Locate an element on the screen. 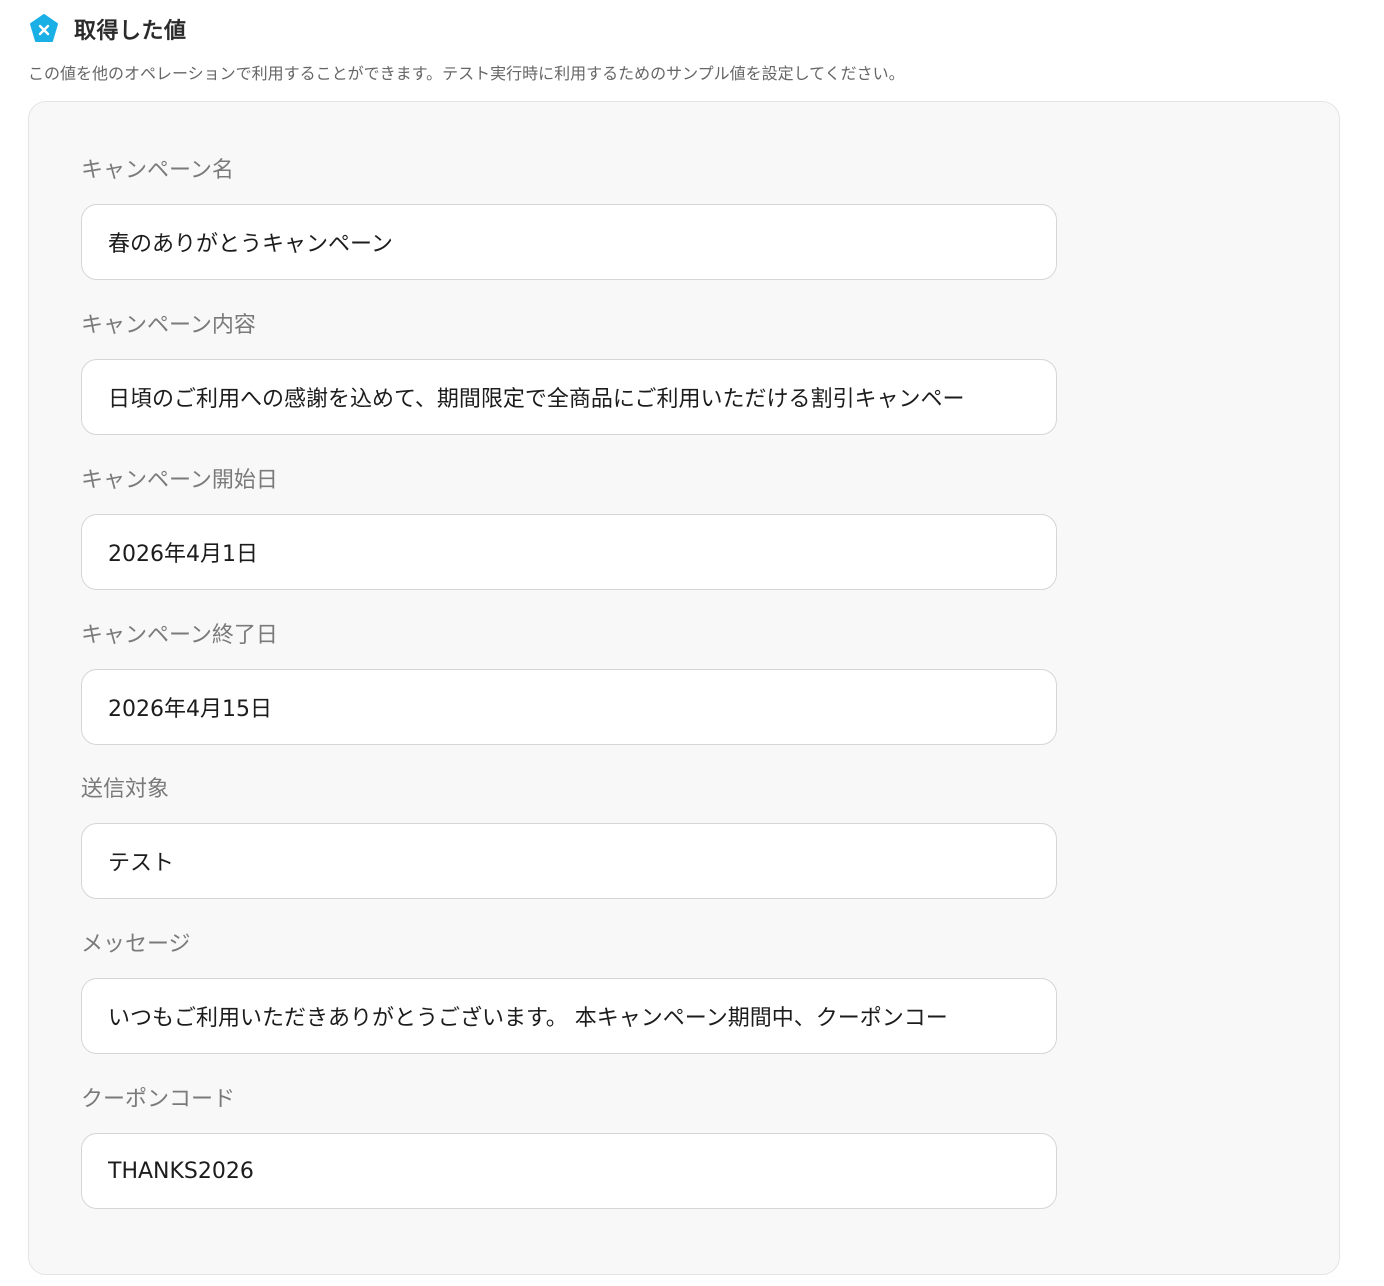 The width and height of the screenshot is (1384, 1286). field-label: キャンペーン名 is located at coordinates (157, 170).